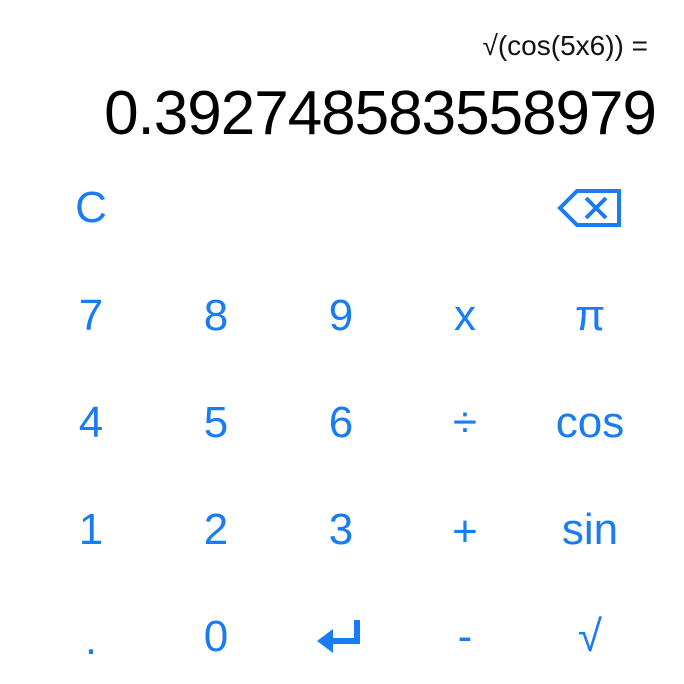  What do you see at coordinates (590, 530) in the screenshot?
I see `sin-button: sin` at bounding box center [590, 530].